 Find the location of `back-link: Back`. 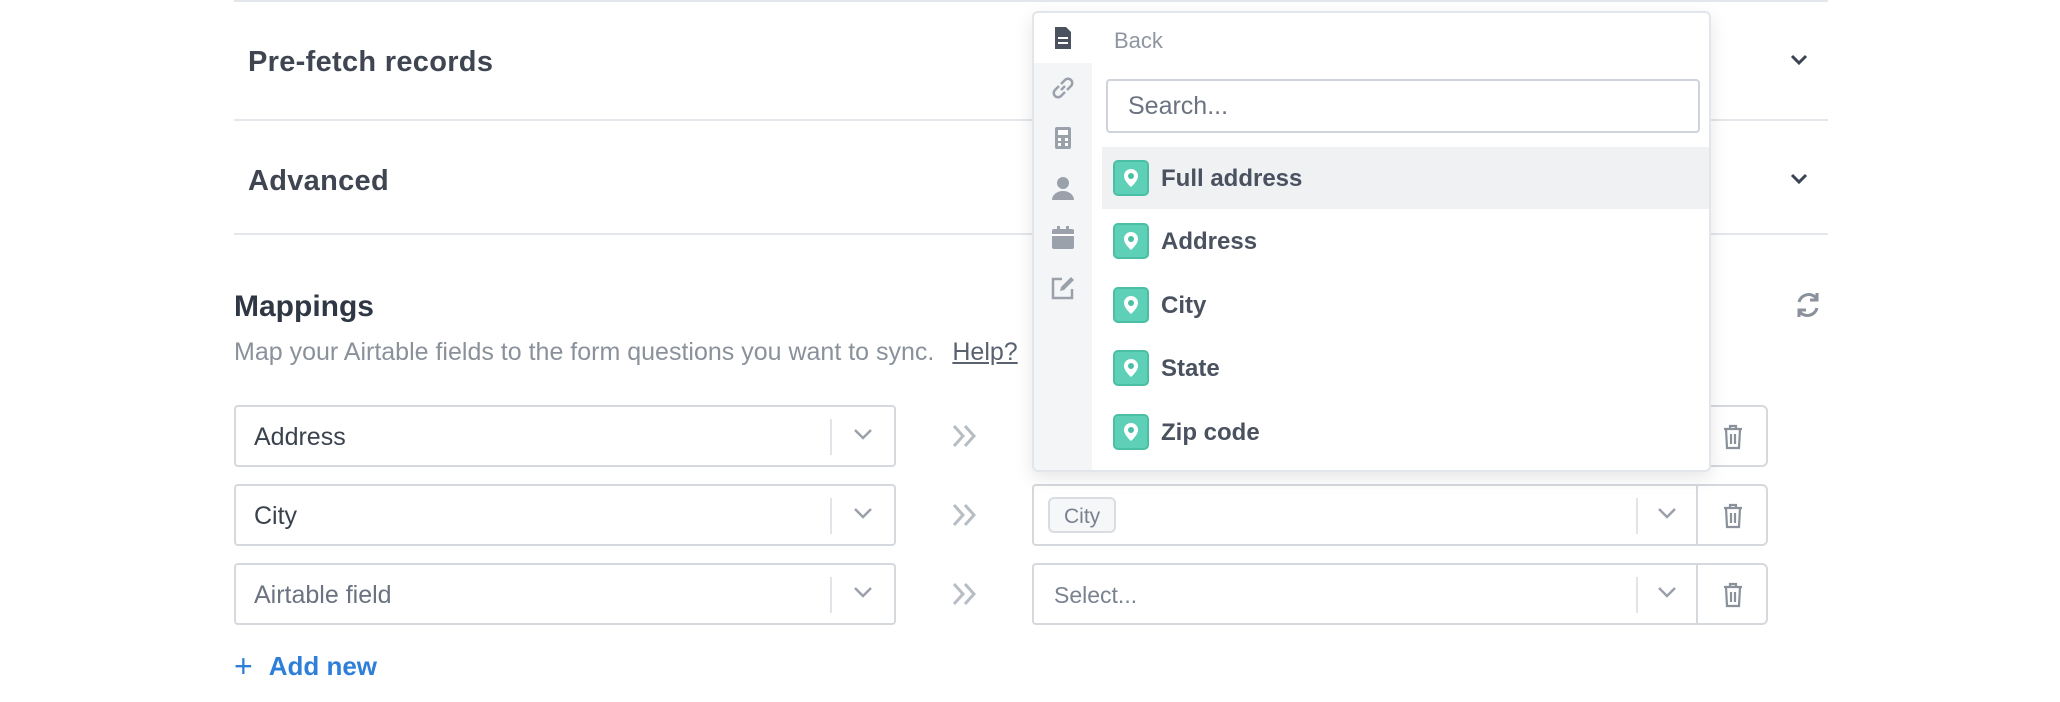

back-link: Back is located at coordinates (1138, 41).